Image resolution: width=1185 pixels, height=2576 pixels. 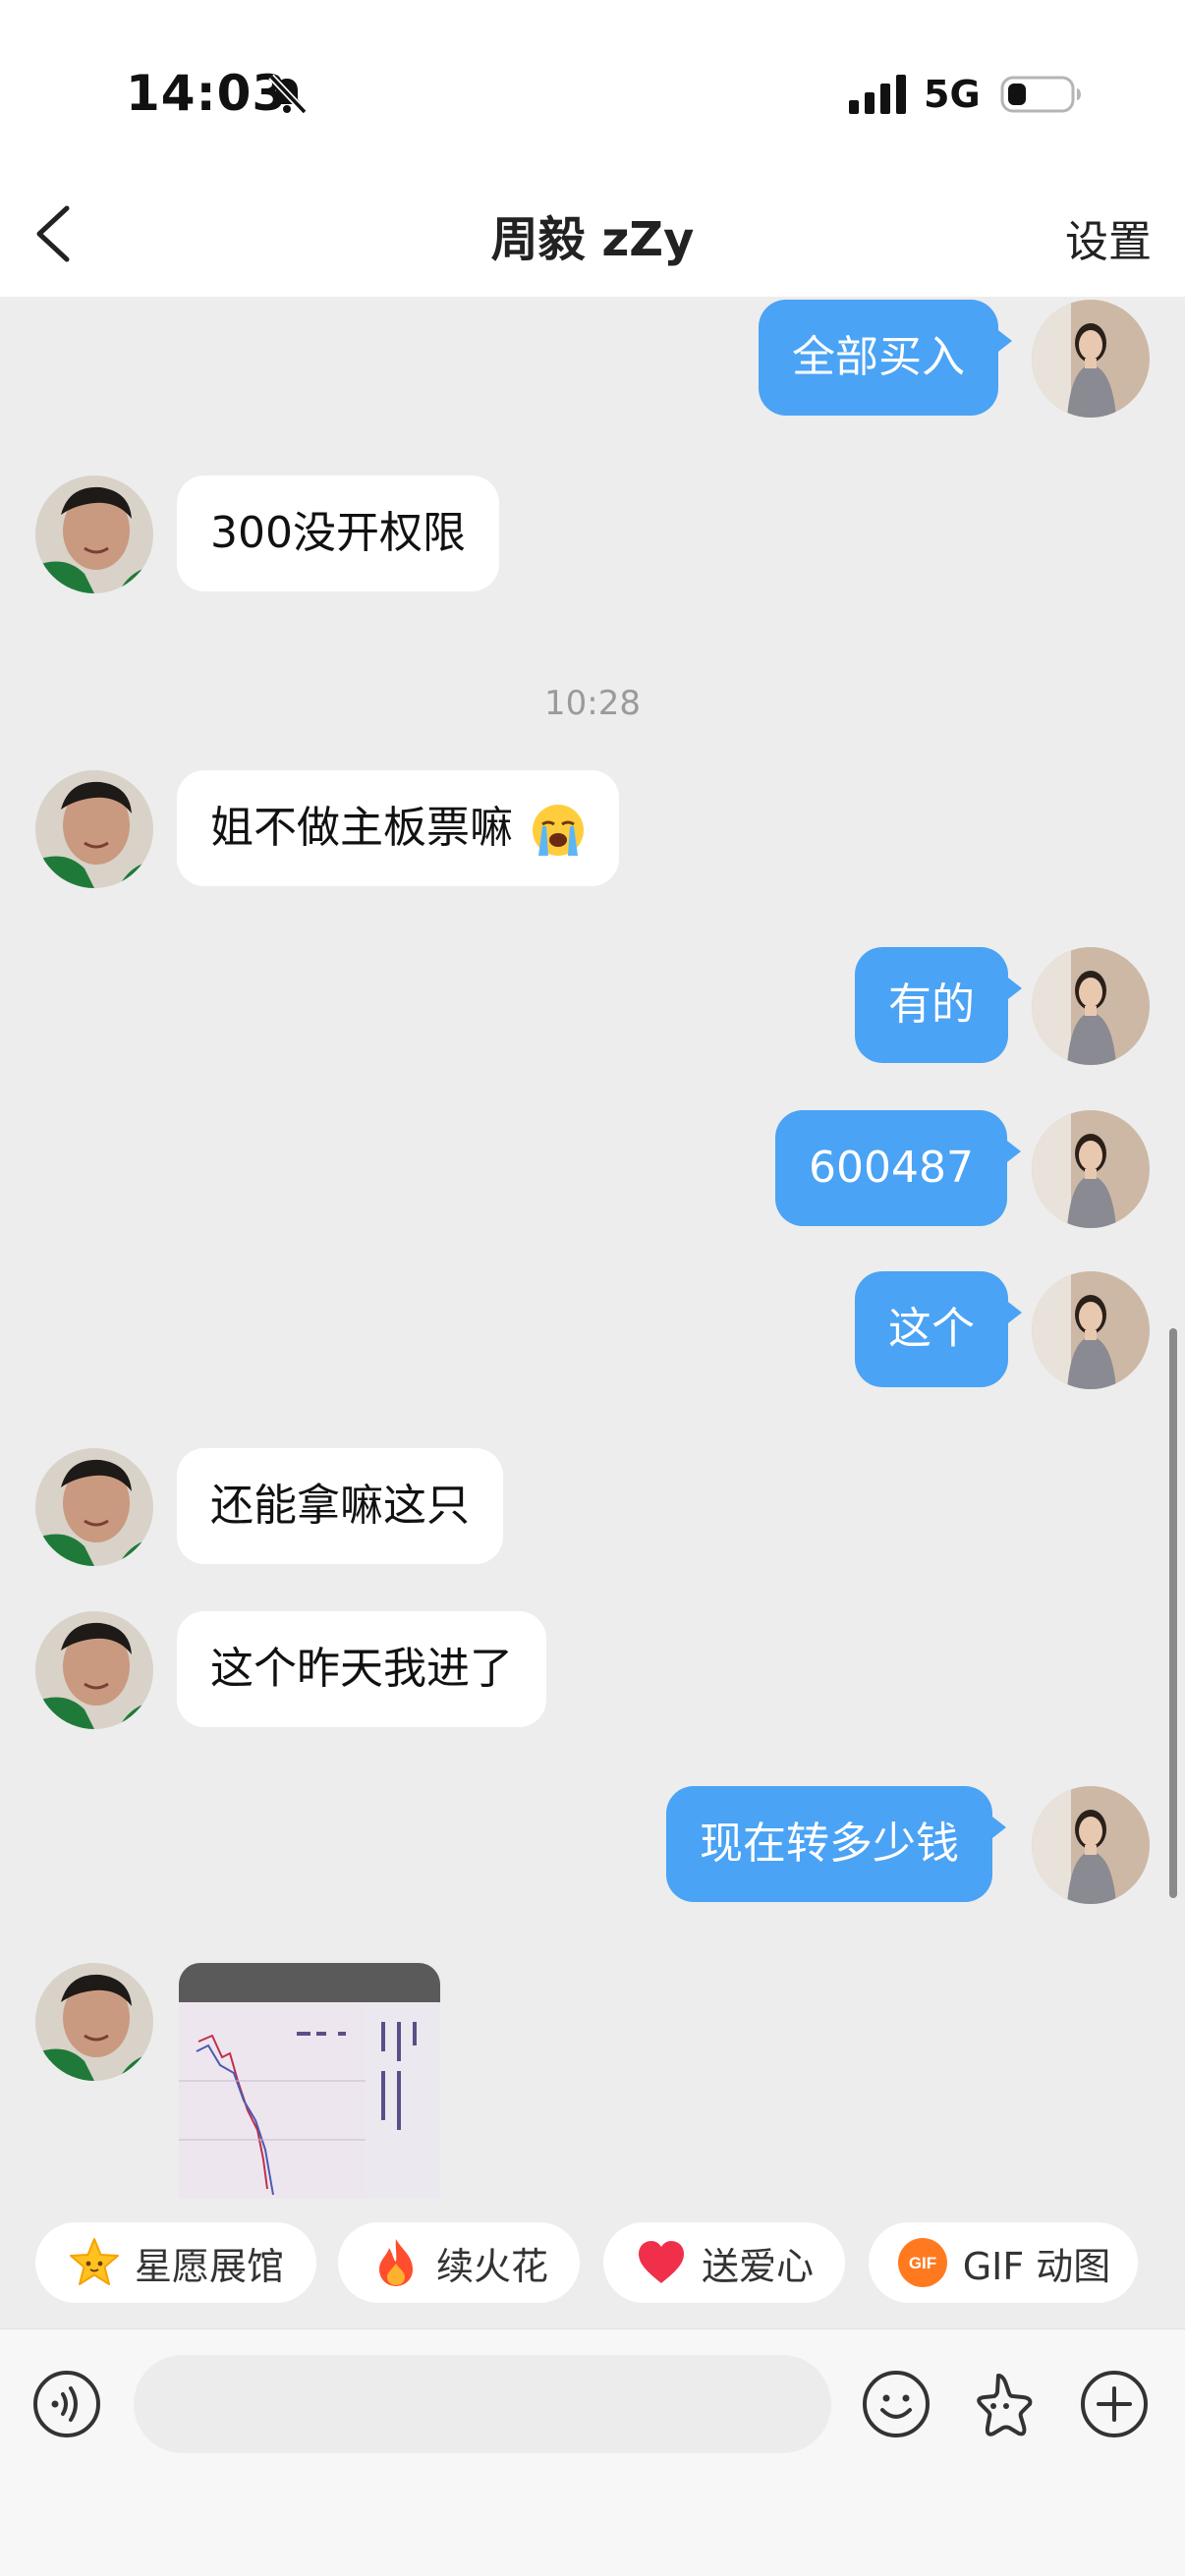 I want to click on outgoing-message: 有的, so click(x=939, y=1005).